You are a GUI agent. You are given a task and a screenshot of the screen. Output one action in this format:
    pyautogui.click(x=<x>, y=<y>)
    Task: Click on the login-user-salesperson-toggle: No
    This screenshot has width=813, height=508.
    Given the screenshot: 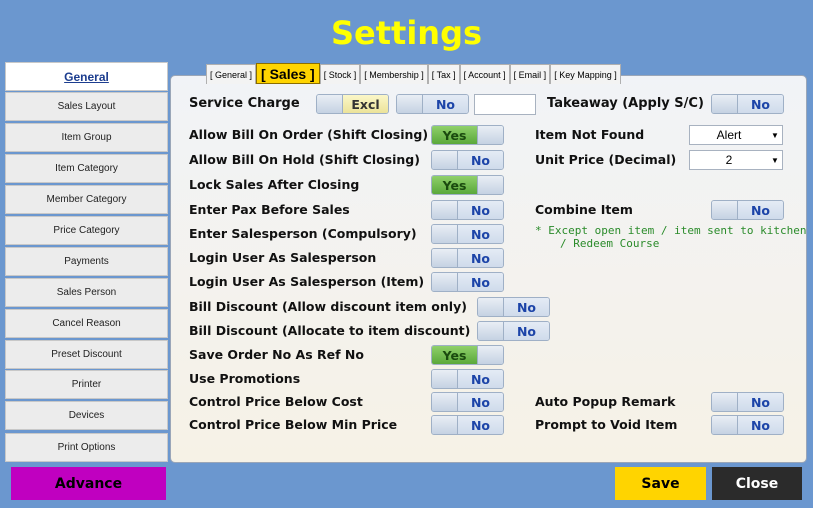 What is the action you would take?
    pyautogui.click(x=467, y=258)
    